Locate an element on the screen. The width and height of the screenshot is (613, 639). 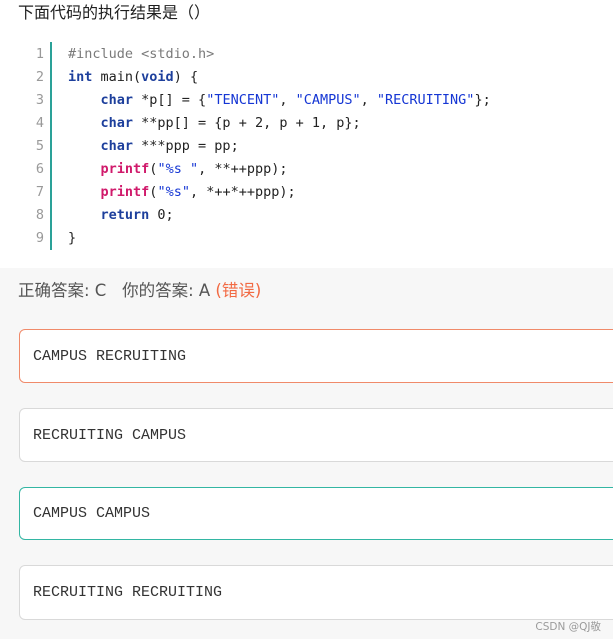
code-token: , **++ppp); is located at coordinates (243, 169).